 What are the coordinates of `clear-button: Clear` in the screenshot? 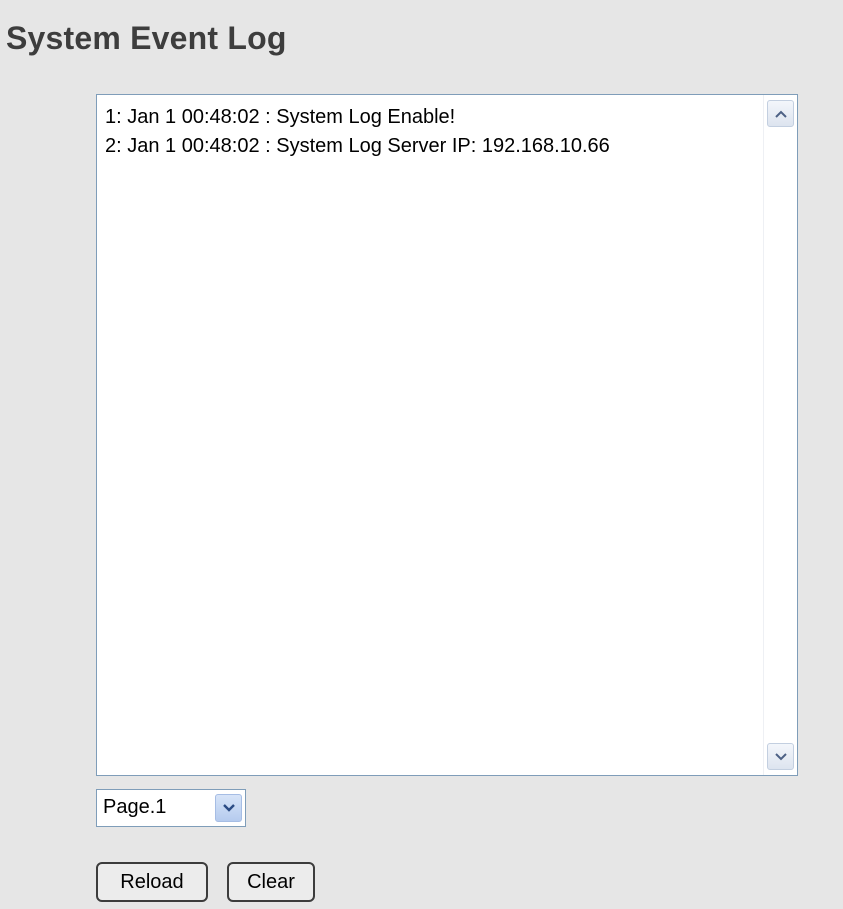 It's located at (271, 882).